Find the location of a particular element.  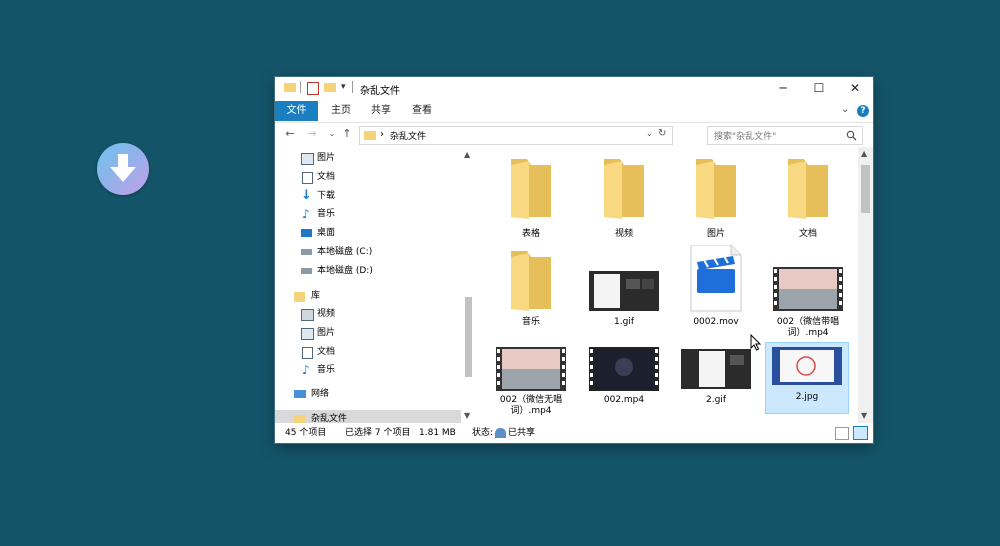

minimize-button: ─ is located at coordinates (783, 89).